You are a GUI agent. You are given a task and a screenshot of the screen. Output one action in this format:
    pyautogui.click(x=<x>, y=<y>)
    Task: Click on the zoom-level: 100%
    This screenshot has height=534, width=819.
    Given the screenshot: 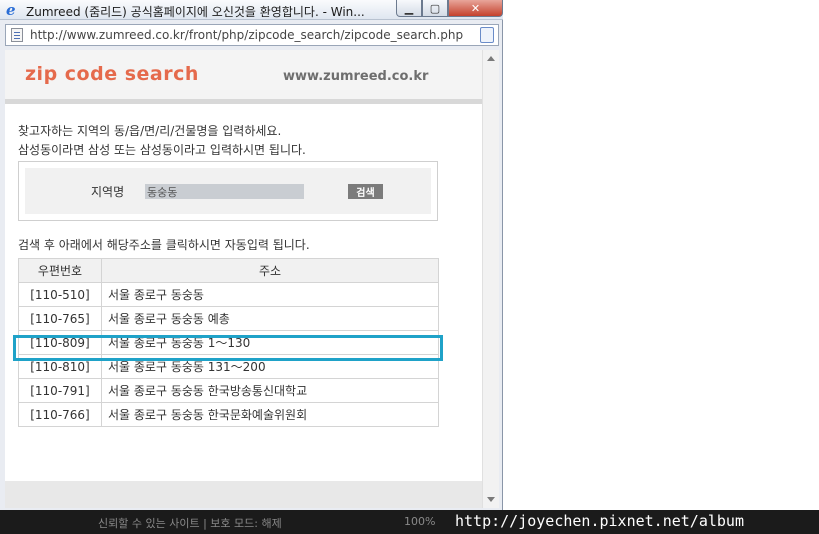 What is the action you would take?
    pyautogui.click(x=419, y=521)
    